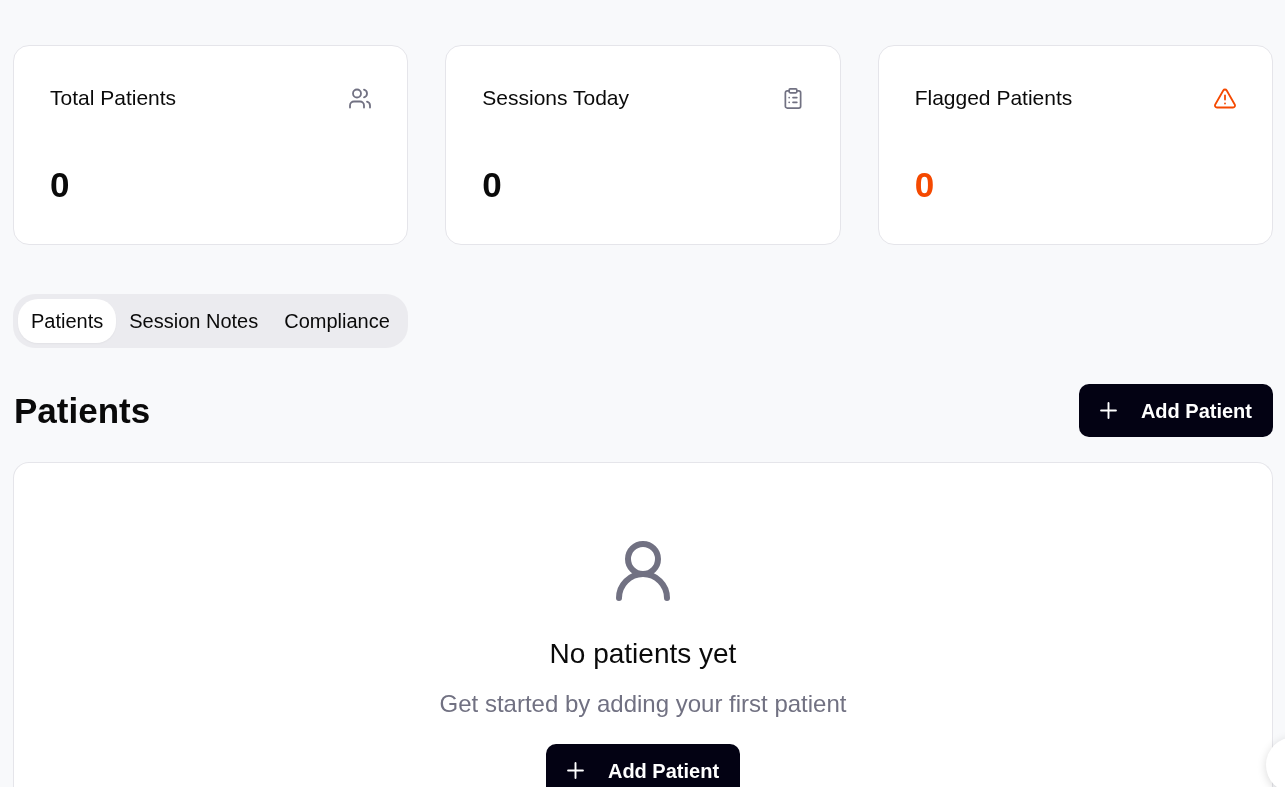  Describe the element at coordinates (82, 410) in the screenshot. I see `section-title: Patients` at that location.